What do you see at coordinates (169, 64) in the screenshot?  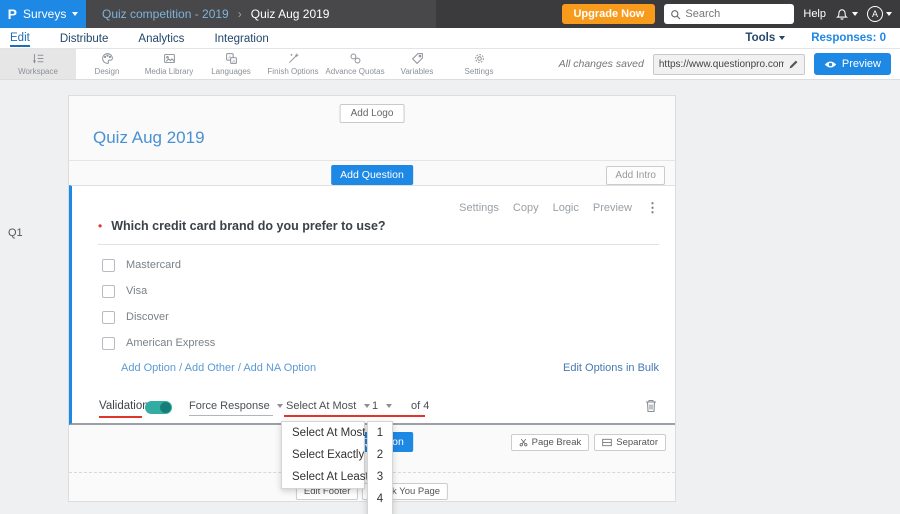 I see `toolbar-item-media-library: Media Library` at bounding box center [169, 64].